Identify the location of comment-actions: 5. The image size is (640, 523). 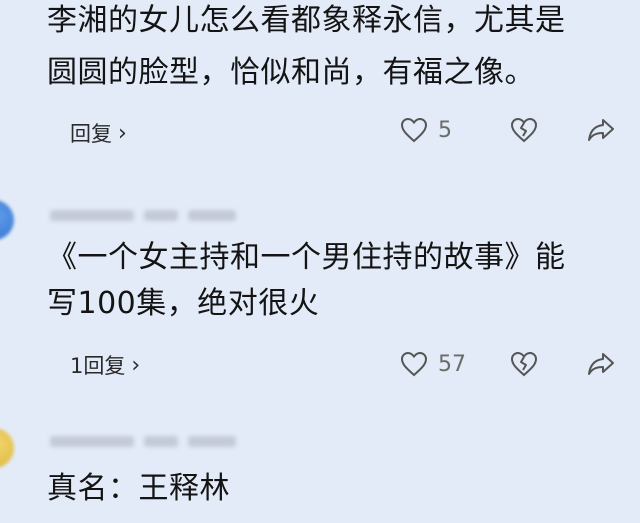
(508, 130).